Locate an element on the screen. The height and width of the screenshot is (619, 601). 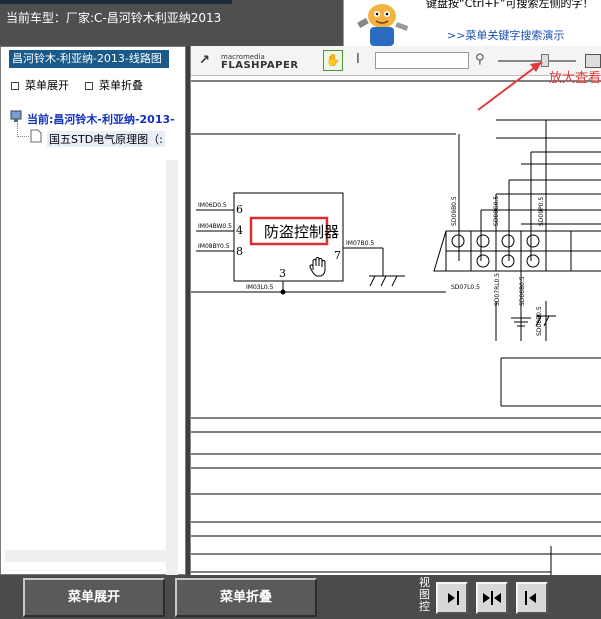
help-text: 键盘按“Ctrl+F”可搜索左侧的字！ is located at coordinates (510, 5).